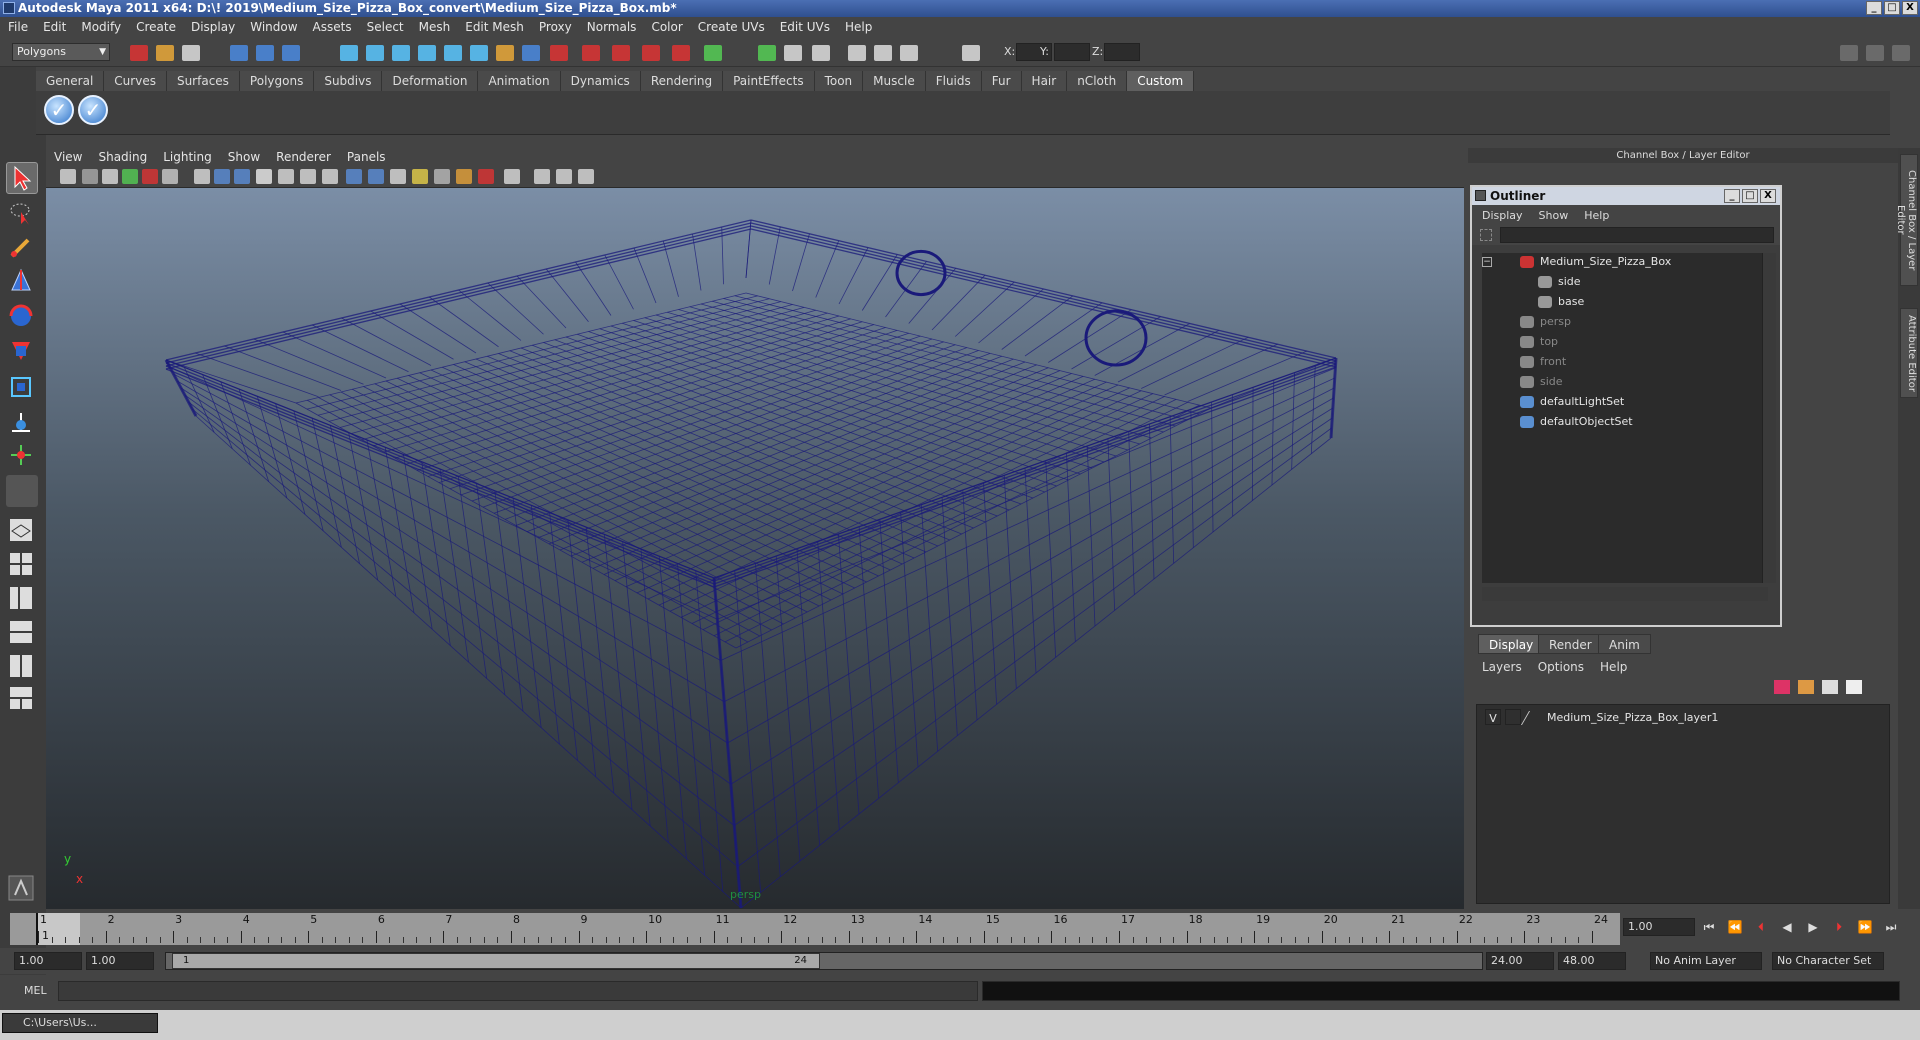 The image size is (1920, 1040). What do you see at coordinates (1161, 81) in the screenshot?
I see `shelf-tab-custom: Custom` at bounding box center [1161, 81].